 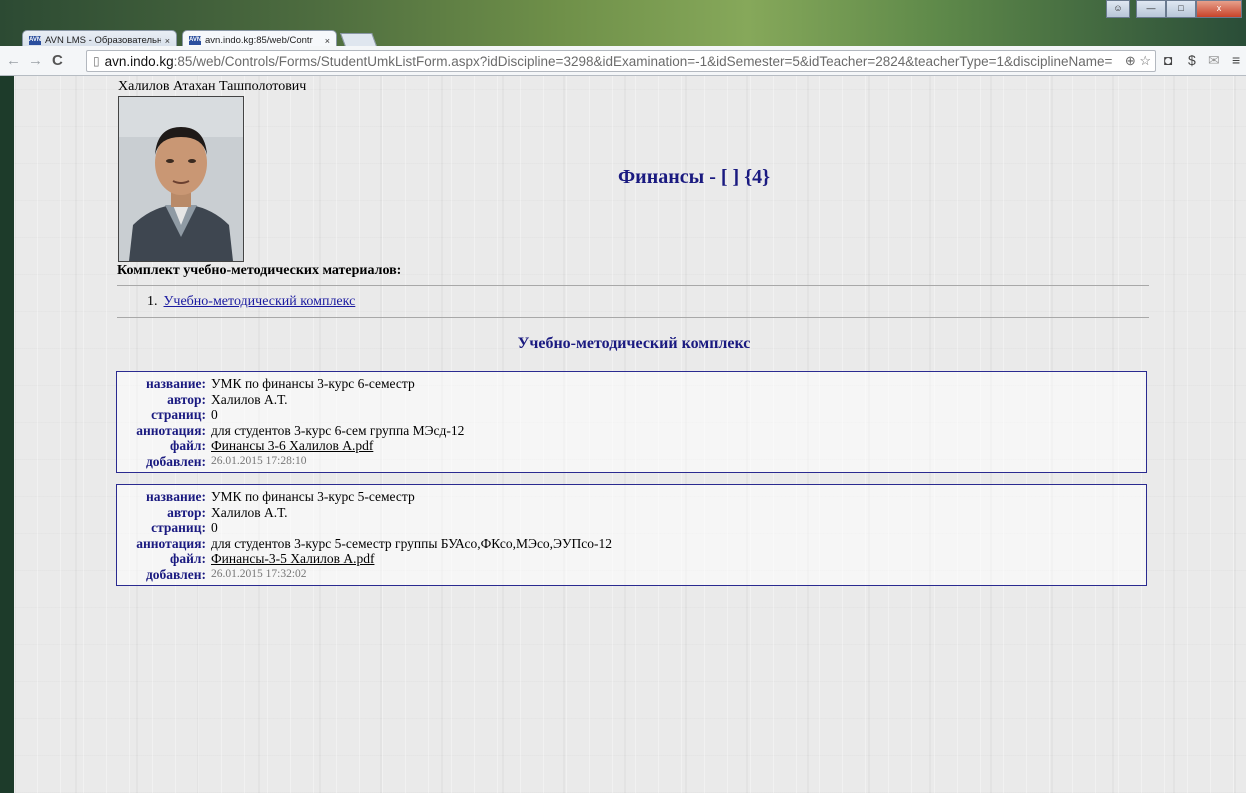 I want to click on section-title: Учебно-методический комплекс, so click(x=634, y=343).